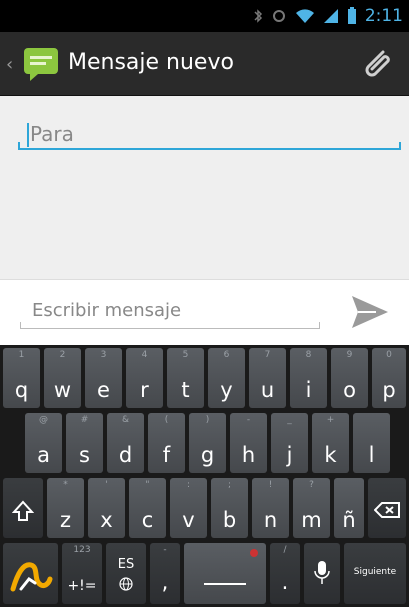 This screenshot has height=607, width=409. Describe the element at coordinates (21, 378) in the screenshot. I see `key-q: 1q` at that location.